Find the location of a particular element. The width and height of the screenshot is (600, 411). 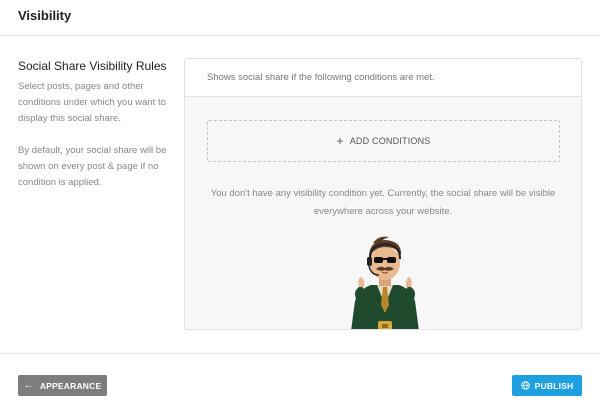

top-bar: Visibility is located at coordinates (300, 18).